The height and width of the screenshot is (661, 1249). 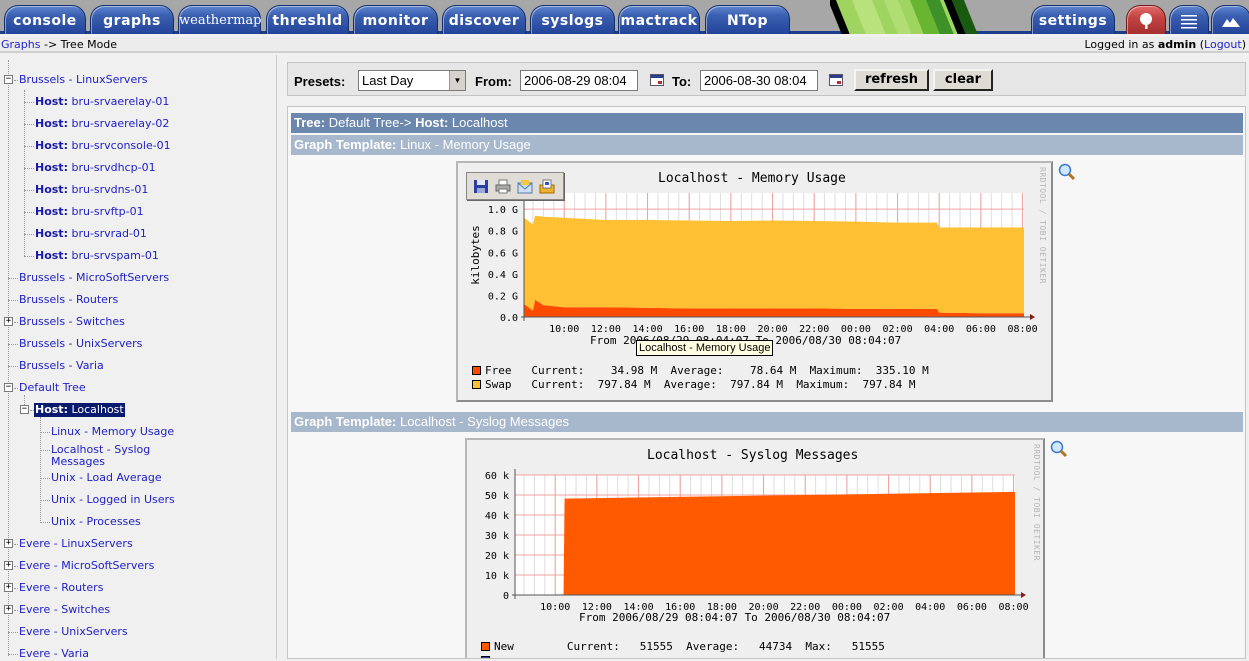 I want to click on save-icon, so click(x=481, y=186).